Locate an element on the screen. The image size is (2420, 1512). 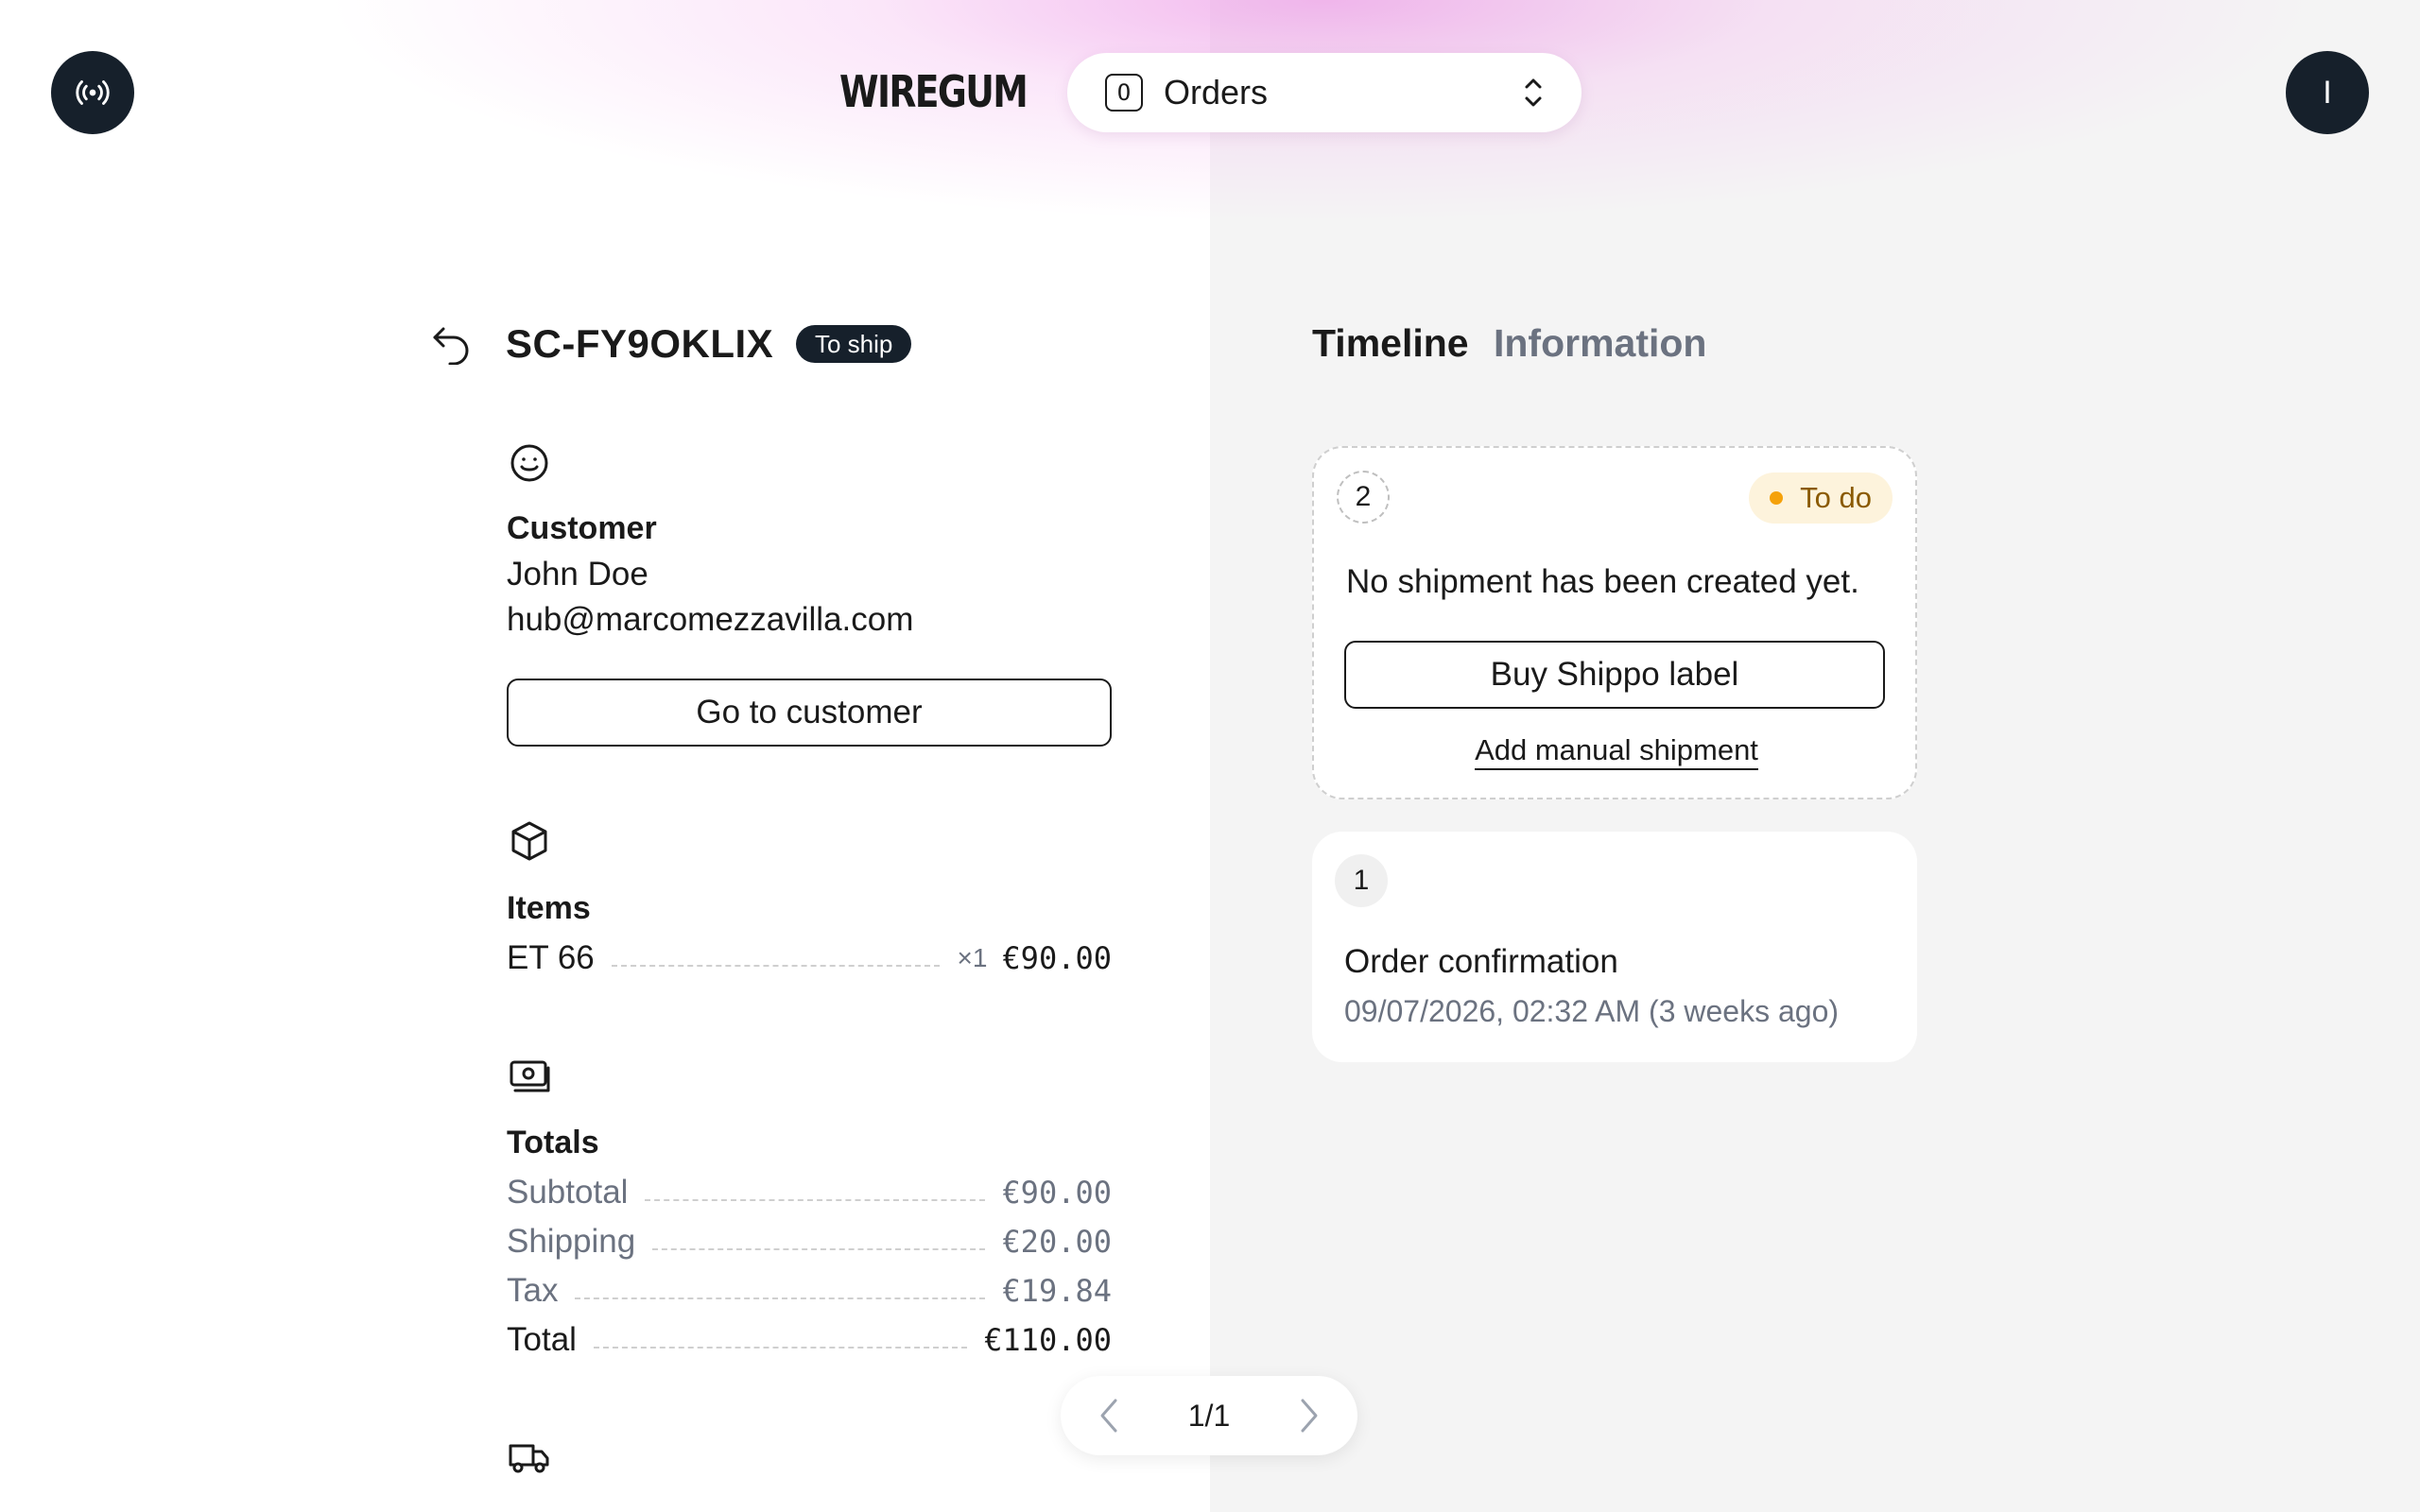
chevron-left-icon is located at coordinates (1110, 1416).